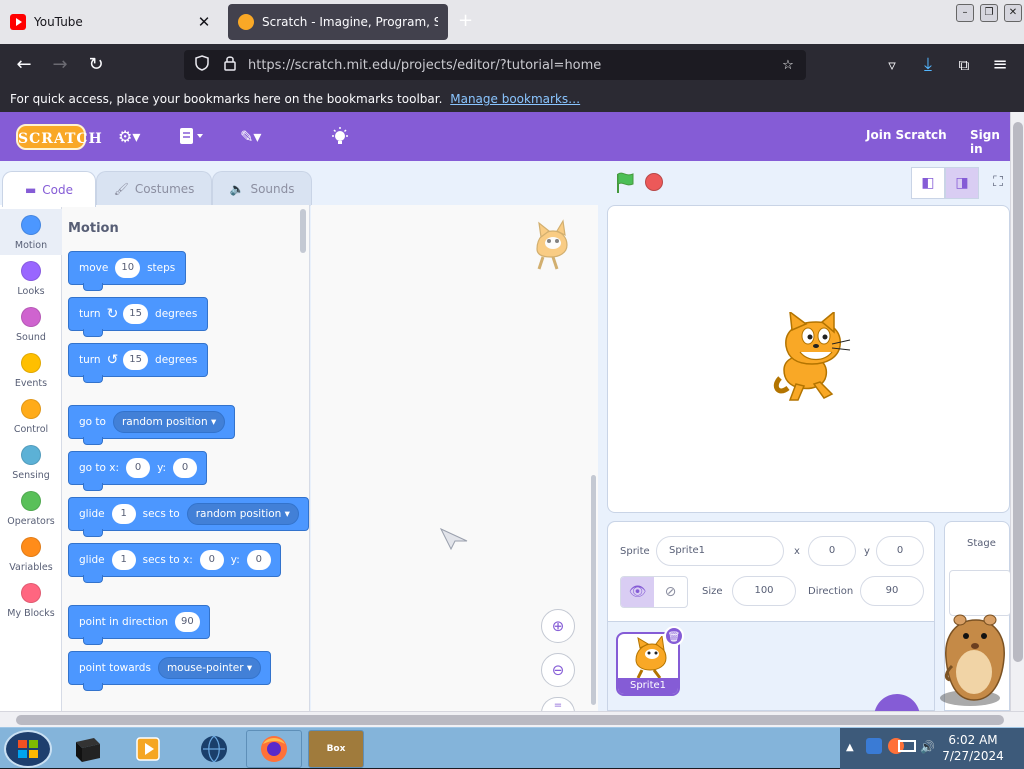  I want to click on taskbar-box-app-icon: Box, so click(336, 749).